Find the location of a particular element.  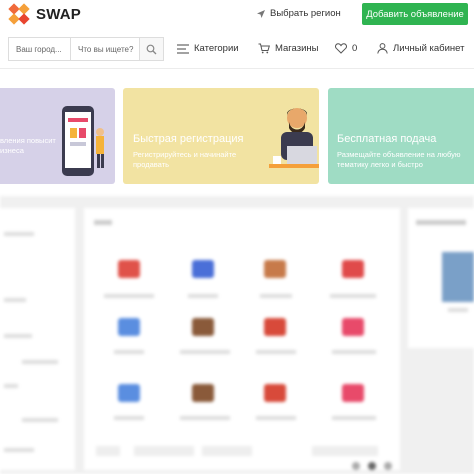

user-icon is located at coordinates (382, 48).